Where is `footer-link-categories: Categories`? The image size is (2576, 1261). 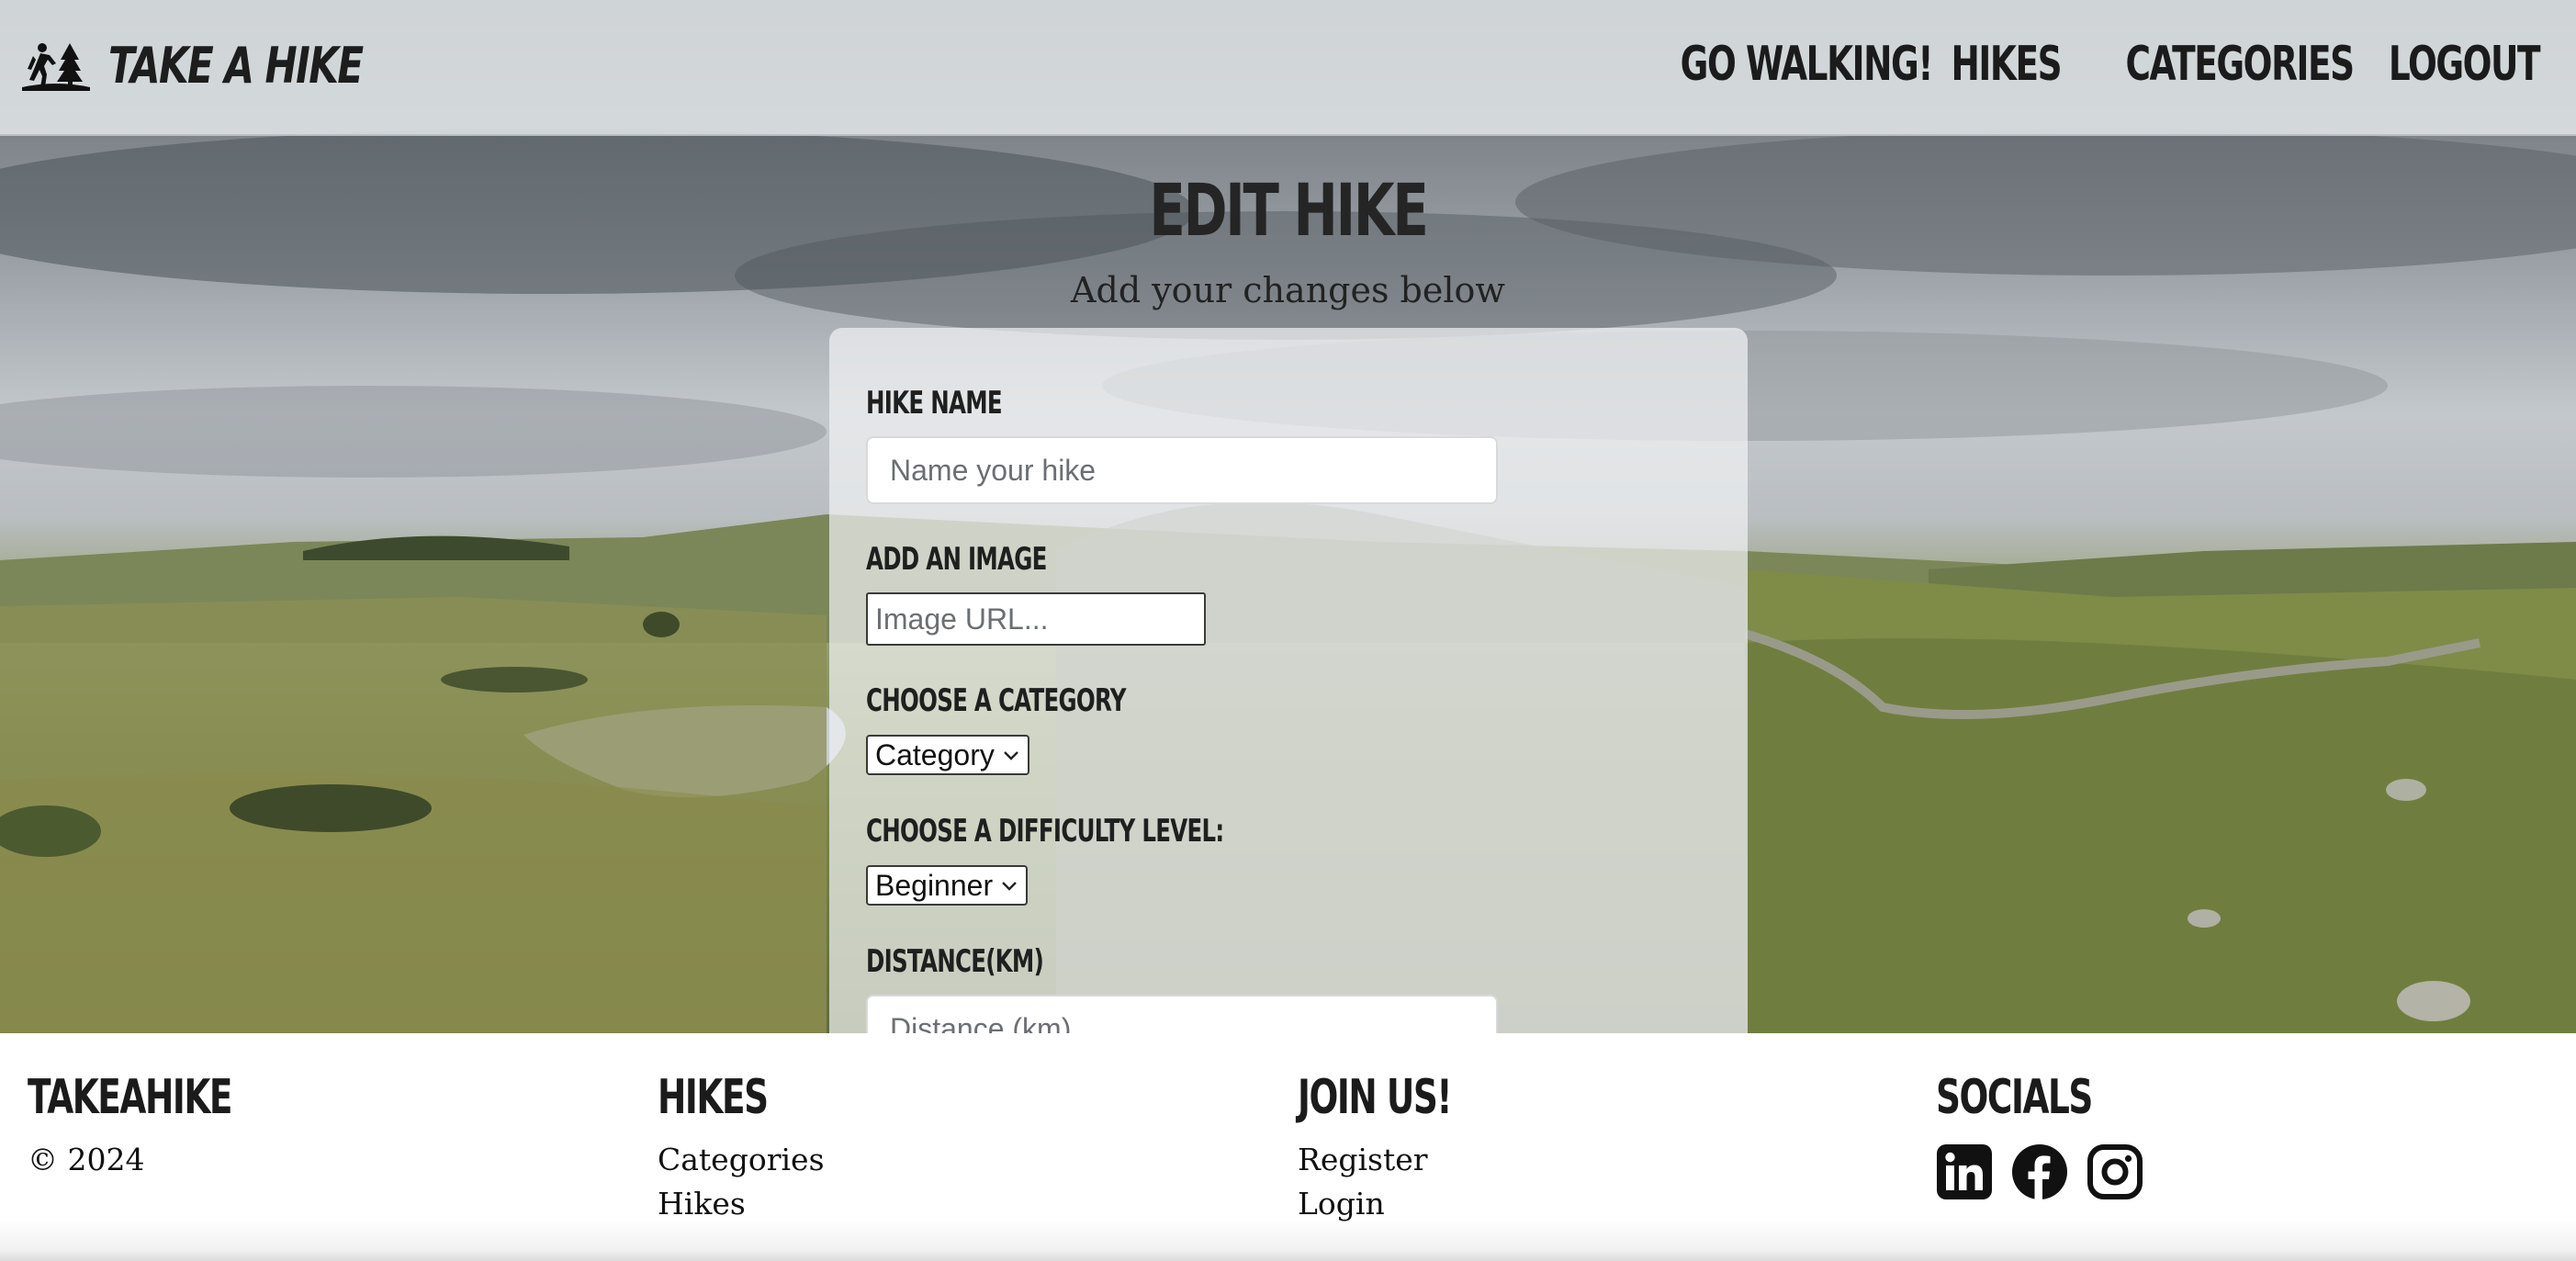
footer-link-categories: Categories is located at coordinates (741, 1160).